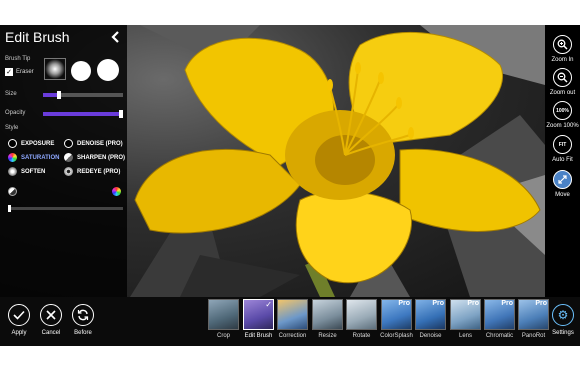 The height and width of the screenshot is (388, 580). I want to click on opacity-slider, so click(83, 114).